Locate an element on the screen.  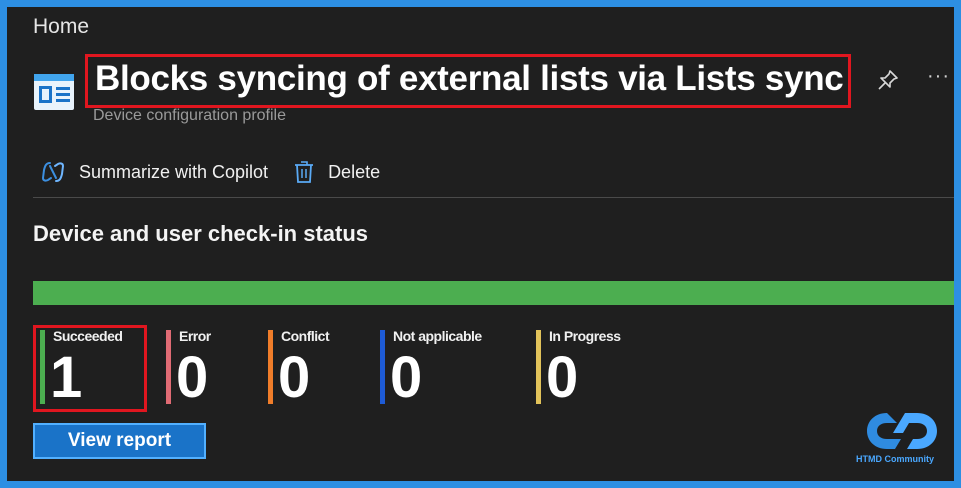
watermark-text: HTMD Community is located at coordinates (895, 459).